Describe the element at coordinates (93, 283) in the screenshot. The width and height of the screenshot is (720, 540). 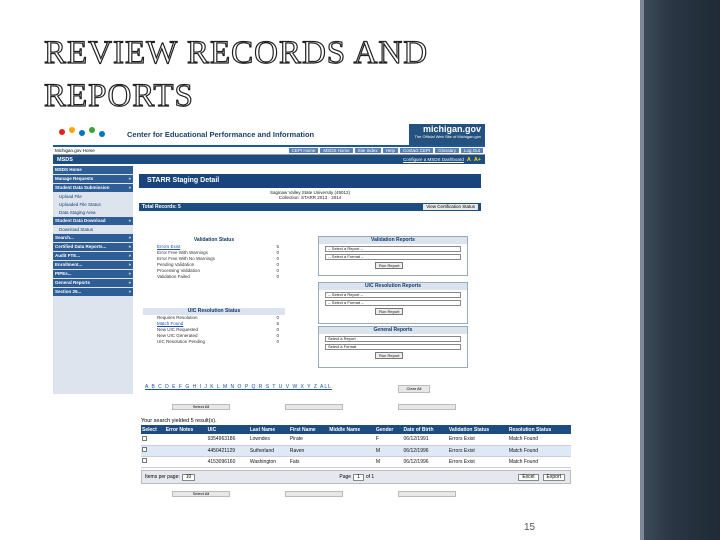
I see `left-nav-item: General Reports »` at that location.